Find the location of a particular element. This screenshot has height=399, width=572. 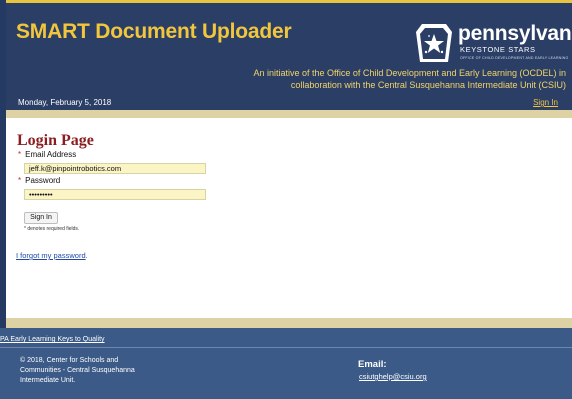

header-divider-band is located at coordinates (289, 114).